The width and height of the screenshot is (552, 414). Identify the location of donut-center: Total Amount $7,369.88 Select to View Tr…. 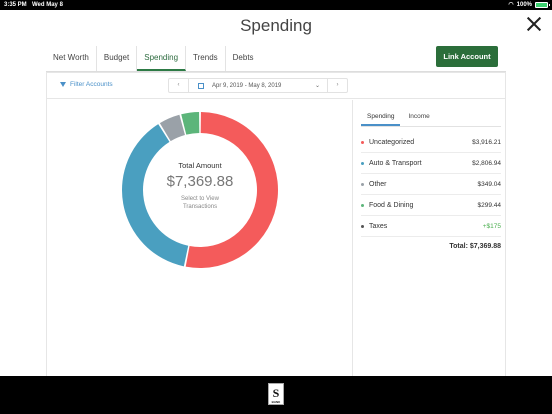
(200, 186).